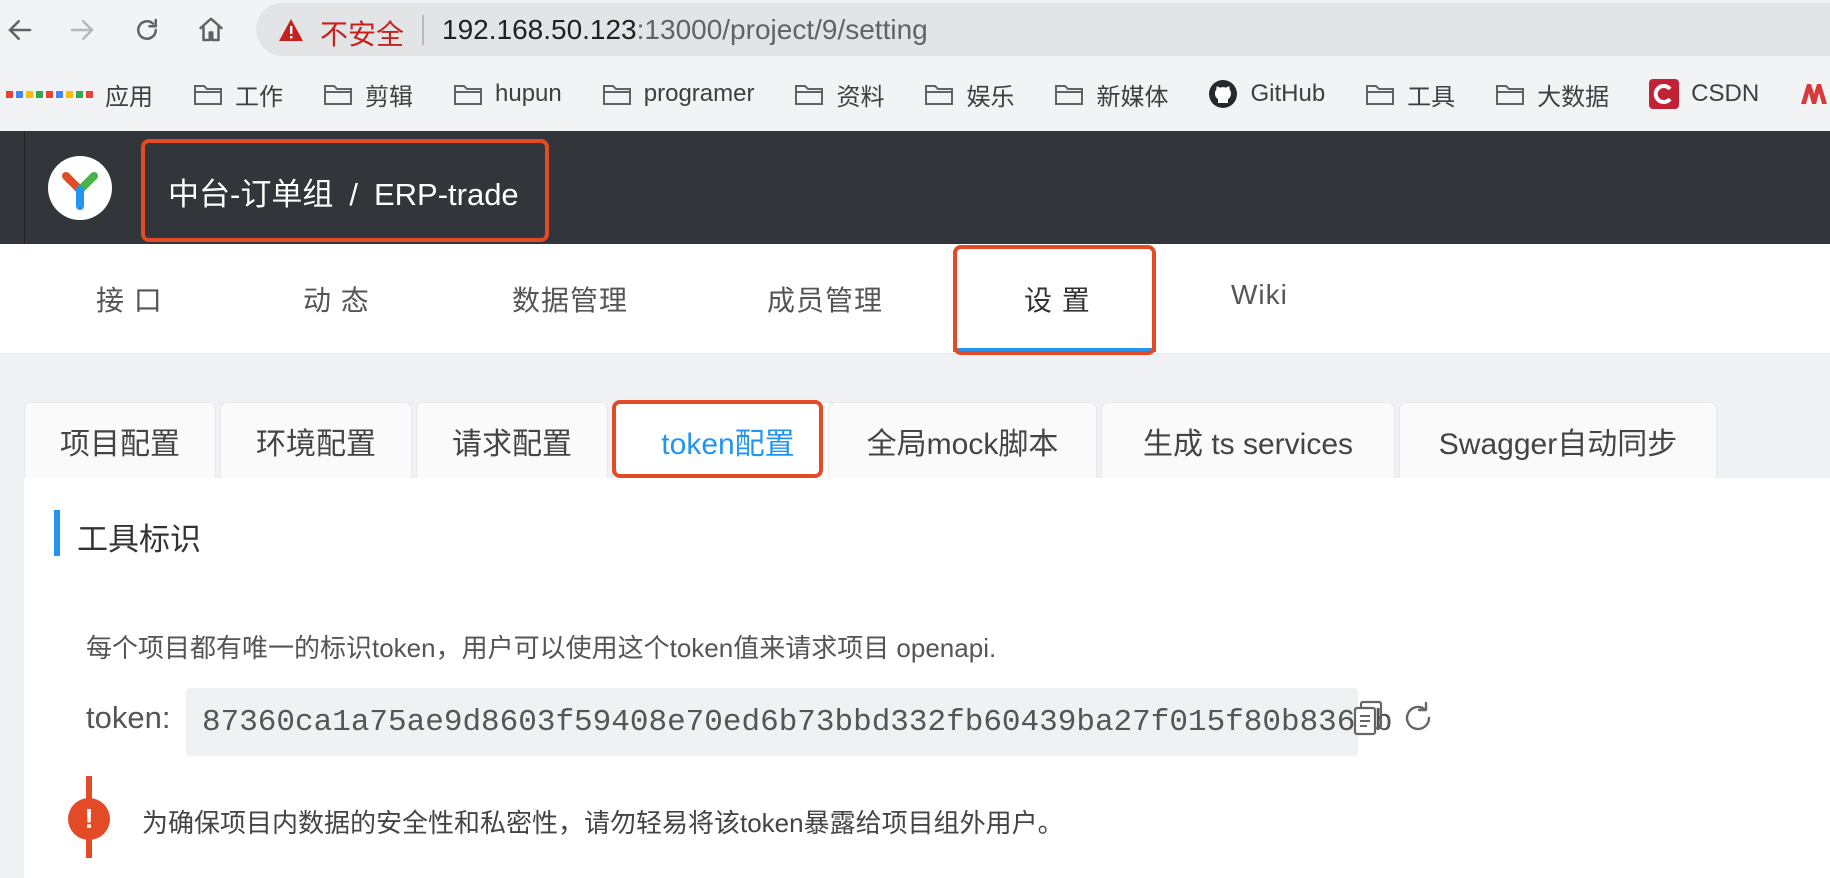 The image size is (1830, 878). Describe the element at coordinates (1057, 299) in the screenshot. I see `tab-settings: 设 置` at that location.